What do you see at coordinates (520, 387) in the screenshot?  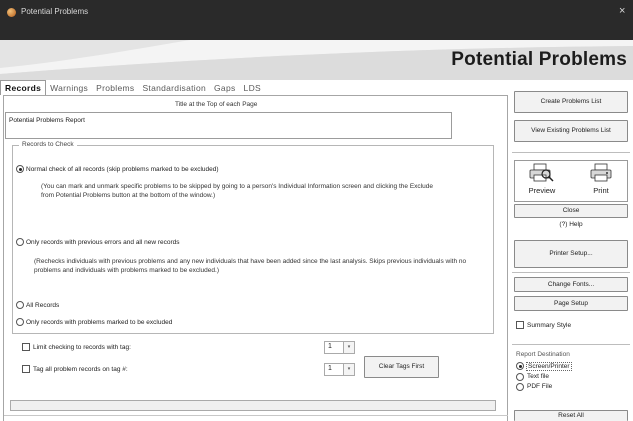 I see `radio-pdf-file` at bounding box center [520, 387].